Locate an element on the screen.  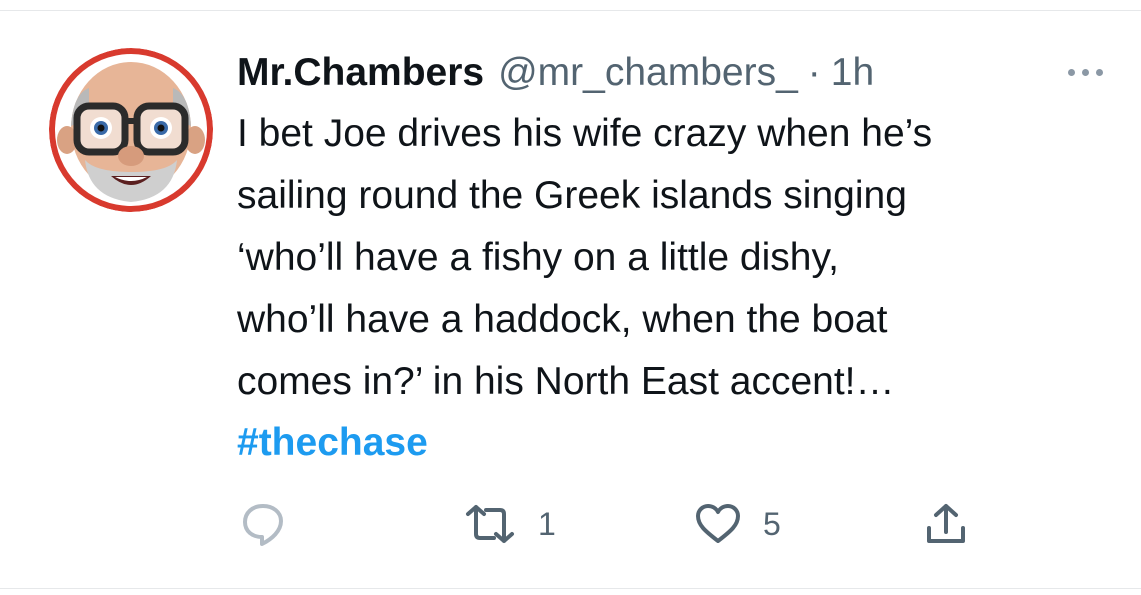
reply-icon is located at coordinates (263, 525).